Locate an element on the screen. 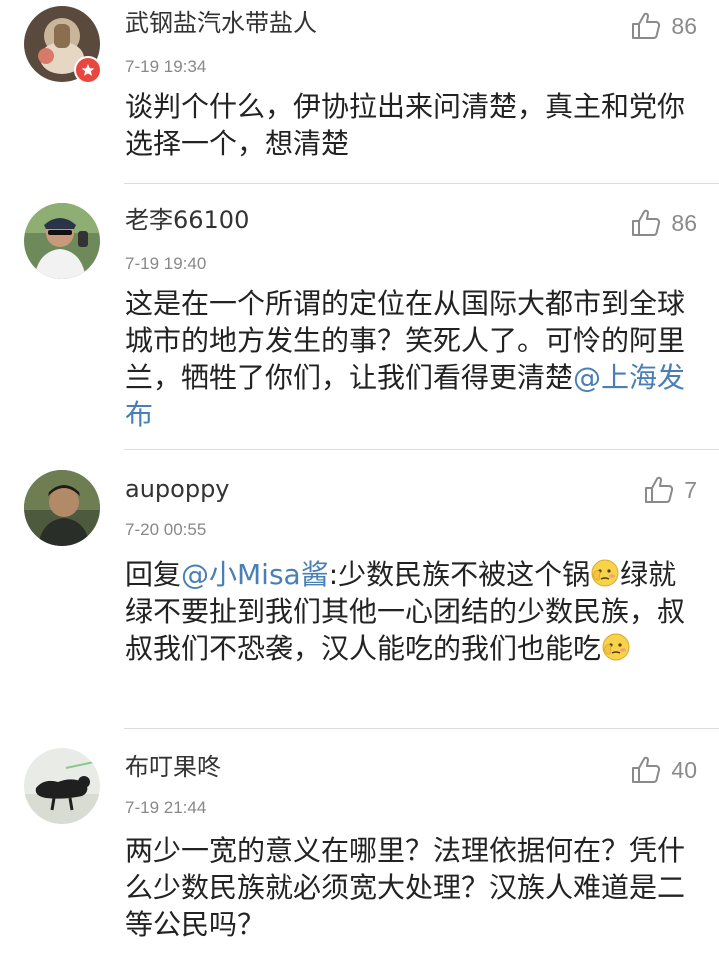  username: 老李66100 is located at coordinates (187, 220).